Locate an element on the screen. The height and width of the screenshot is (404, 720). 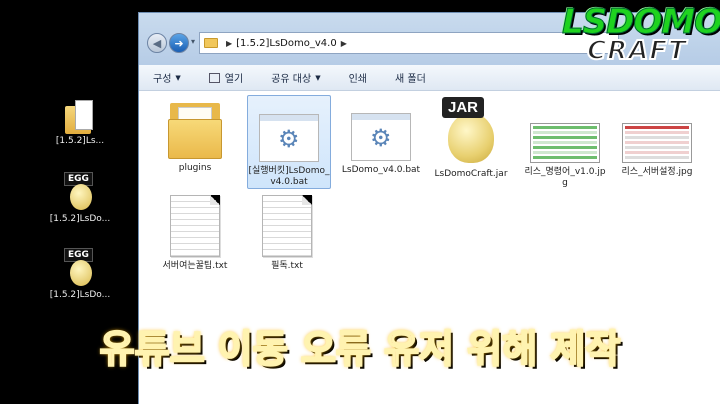
address-bar: ▶ [1.5.2]LsDomo_v4.0 ▶ is located at coordinates (409, 43).